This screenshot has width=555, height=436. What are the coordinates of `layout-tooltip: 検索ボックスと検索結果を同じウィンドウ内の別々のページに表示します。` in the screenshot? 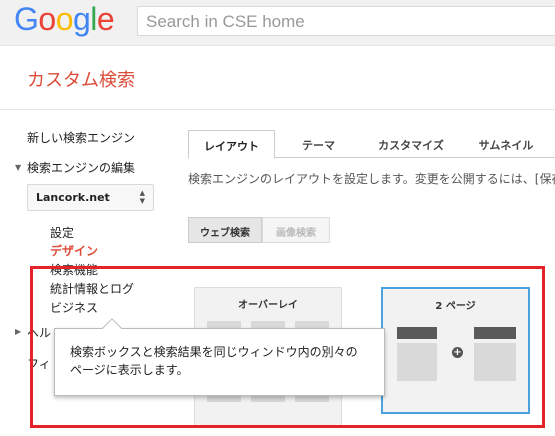 It's located at (219, 357).